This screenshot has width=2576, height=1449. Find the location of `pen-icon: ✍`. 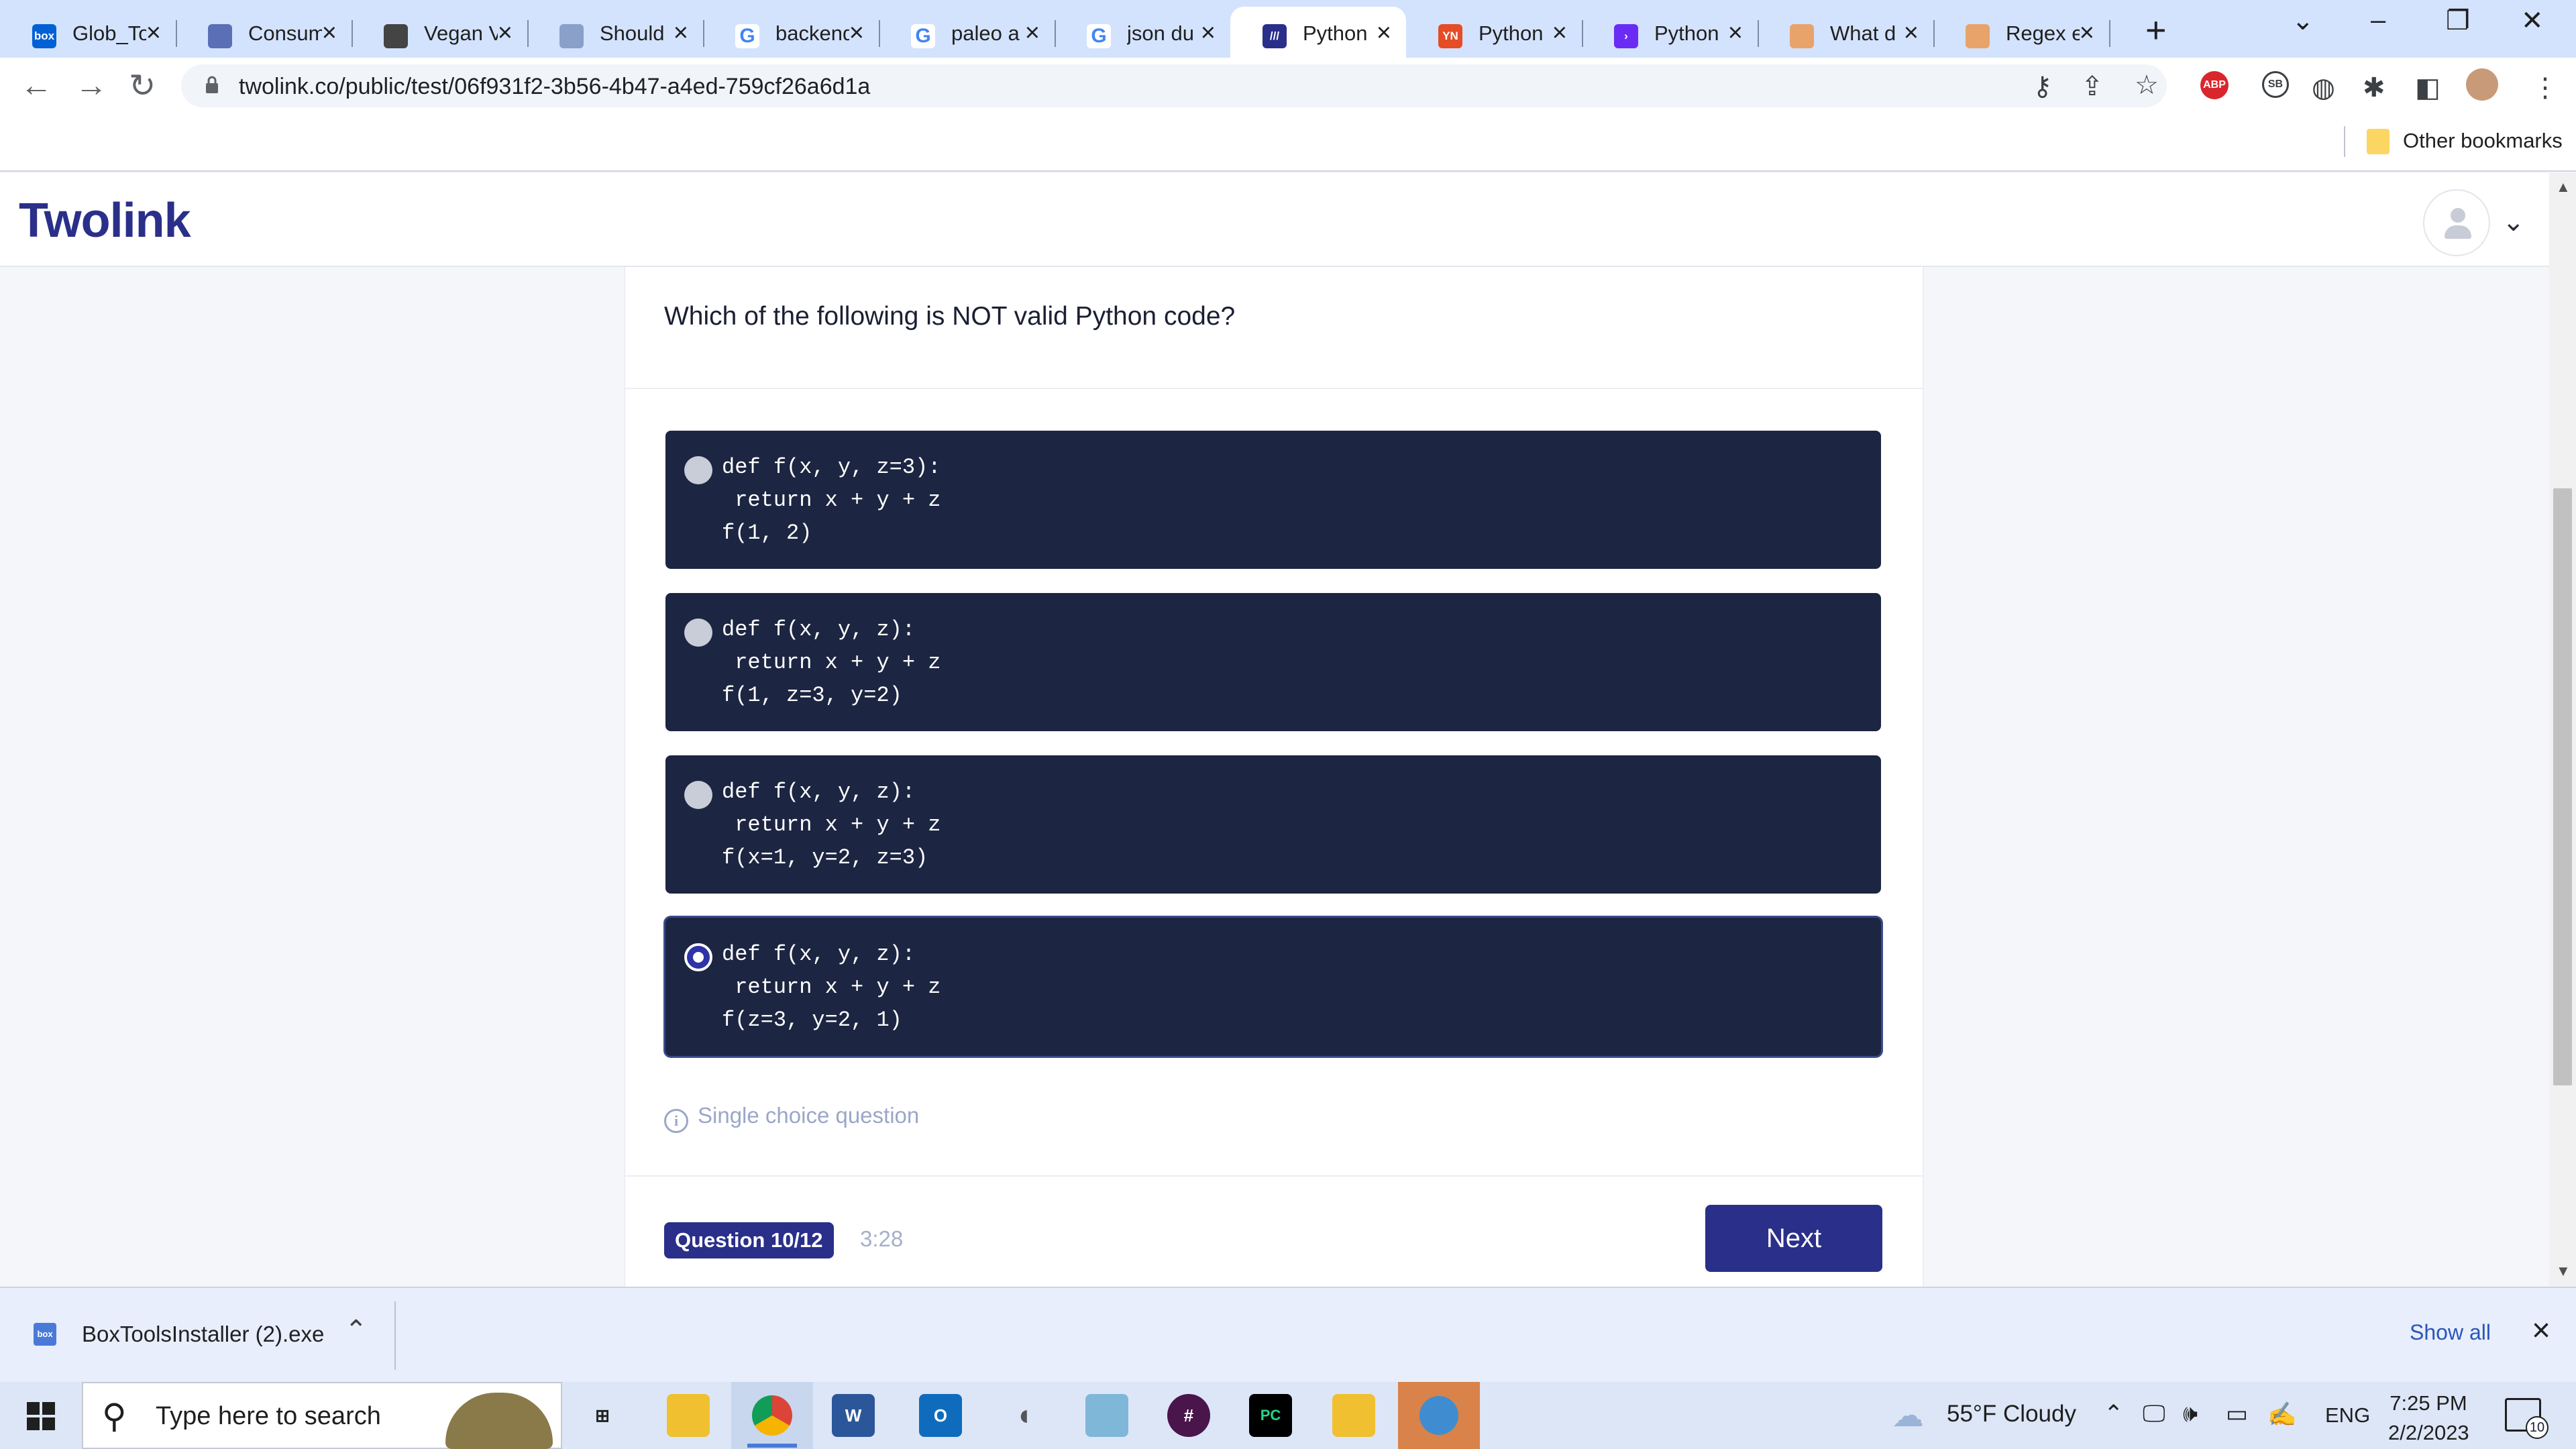

pen-icon: ✍ is located at coordinates (2282, 1414).